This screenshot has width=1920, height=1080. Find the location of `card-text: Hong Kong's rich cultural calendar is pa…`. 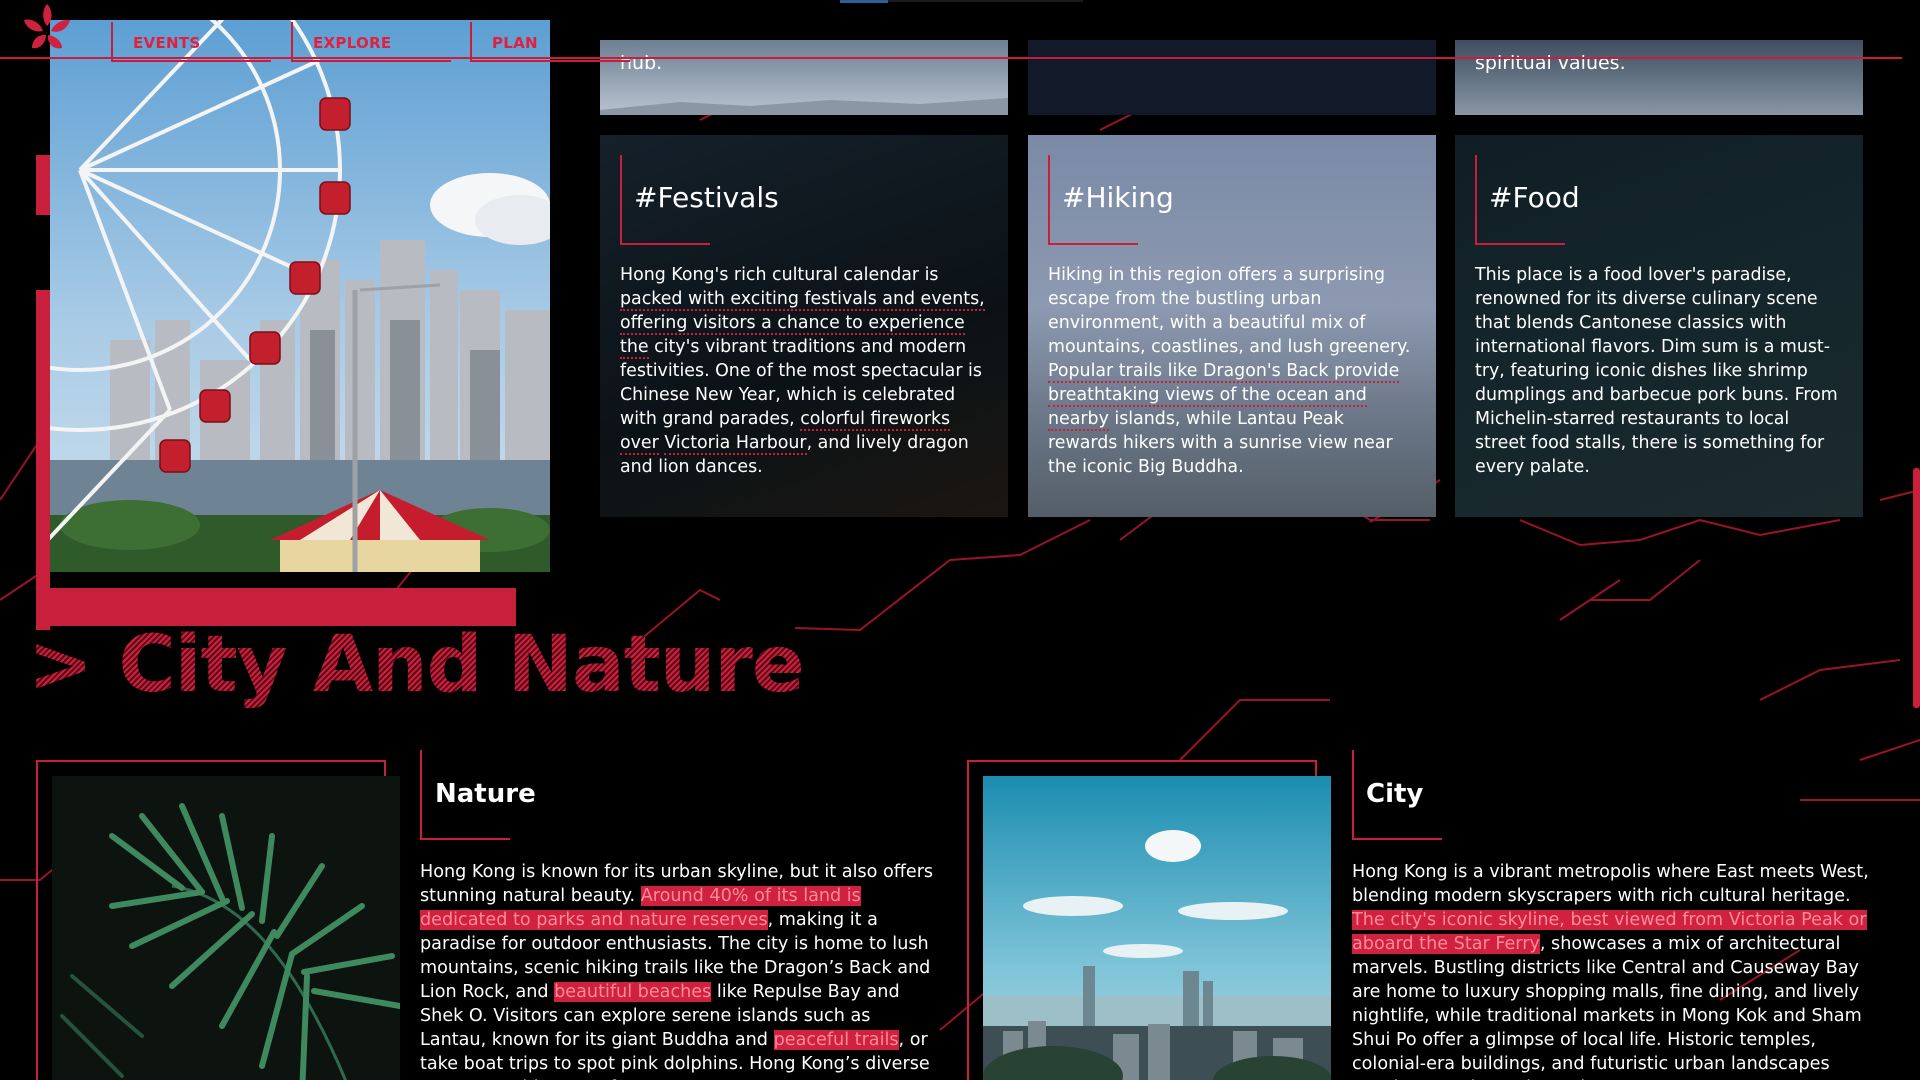

card-text: Hong Kong's rich cultural calendar is pa… is located at coordinates (802, 371).